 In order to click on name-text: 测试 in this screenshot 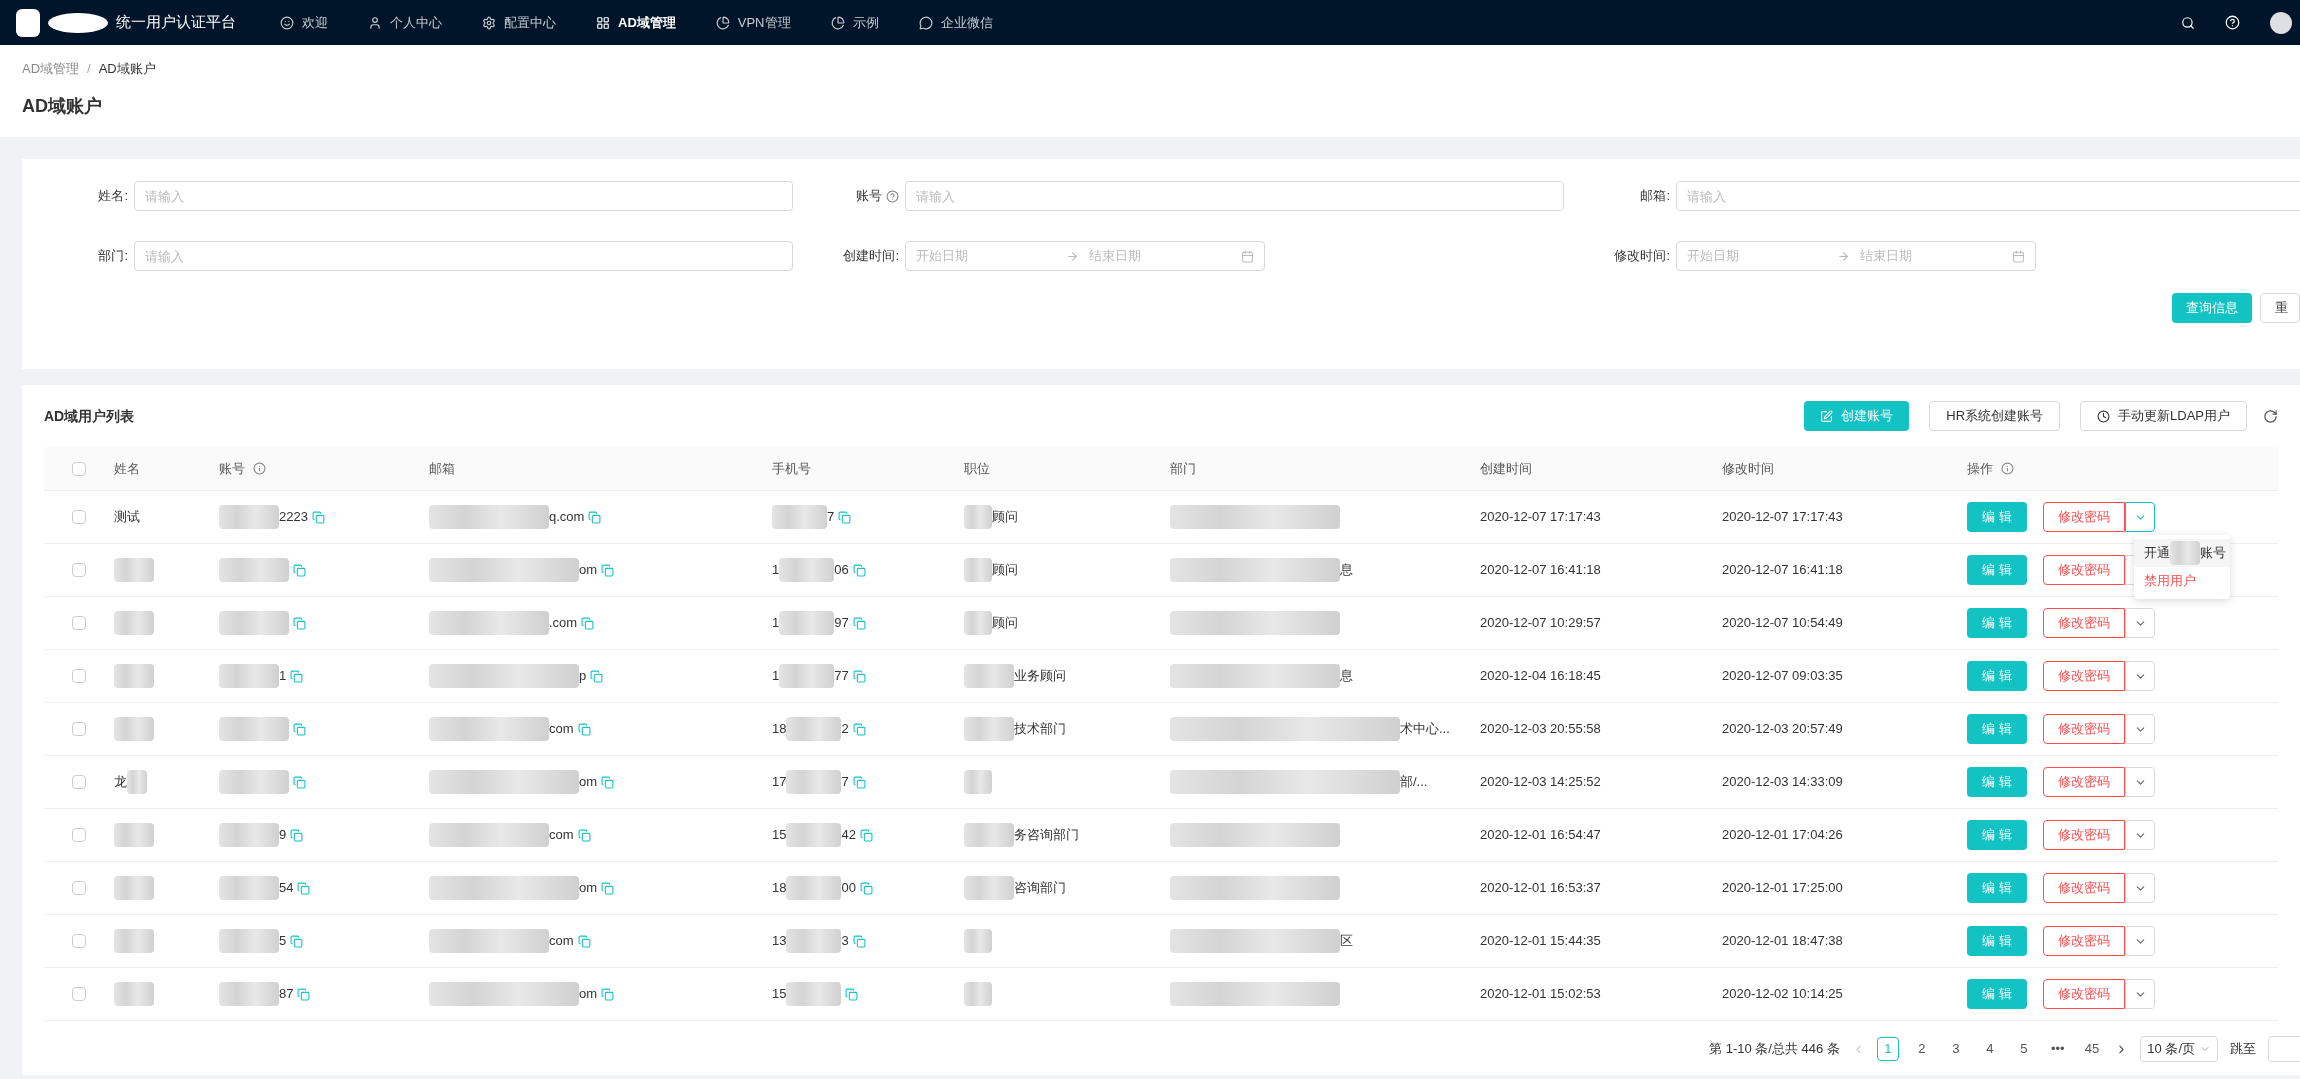, I will do `click(127, 517)`.